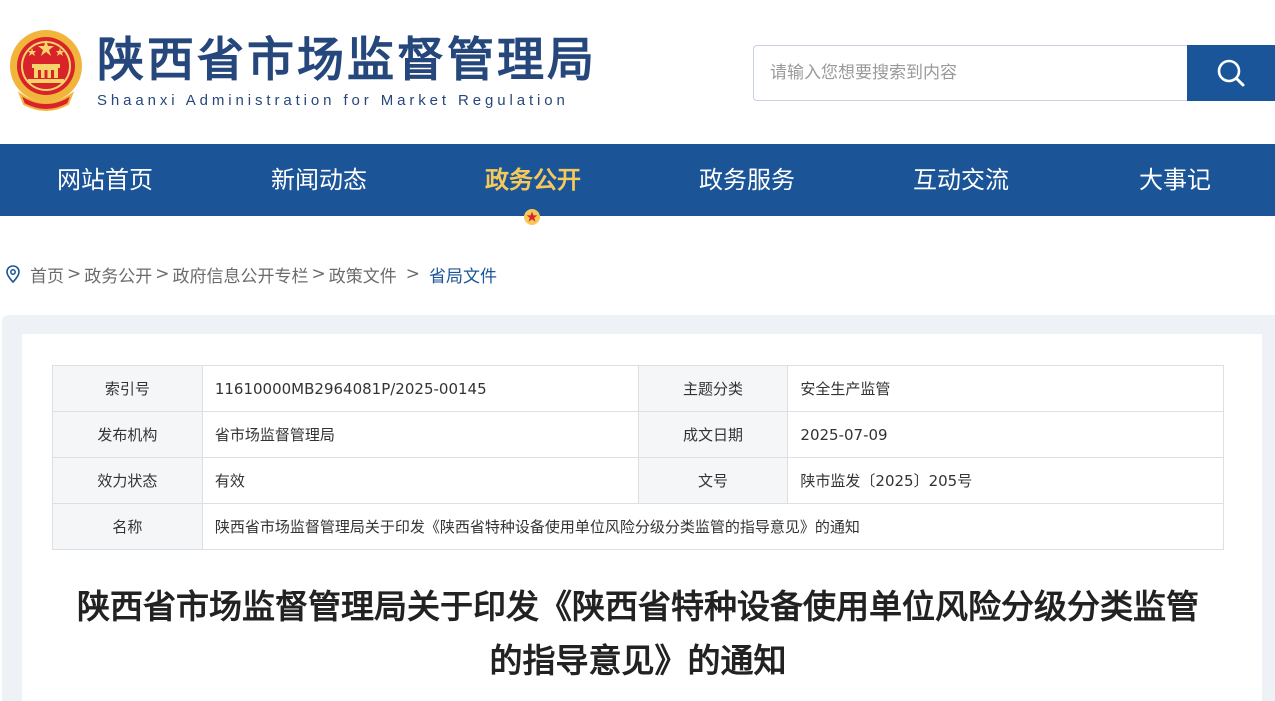 The image size is (1275, 701). Describe the element at coordinates (1005, 388) in the screenshot. I see `topic-value: 安全生产监管` at that location.